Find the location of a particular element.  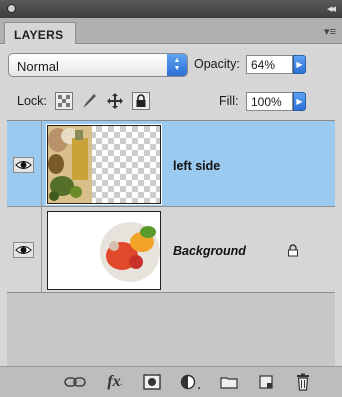

lock-position-button is located at coordinates (115, 101).